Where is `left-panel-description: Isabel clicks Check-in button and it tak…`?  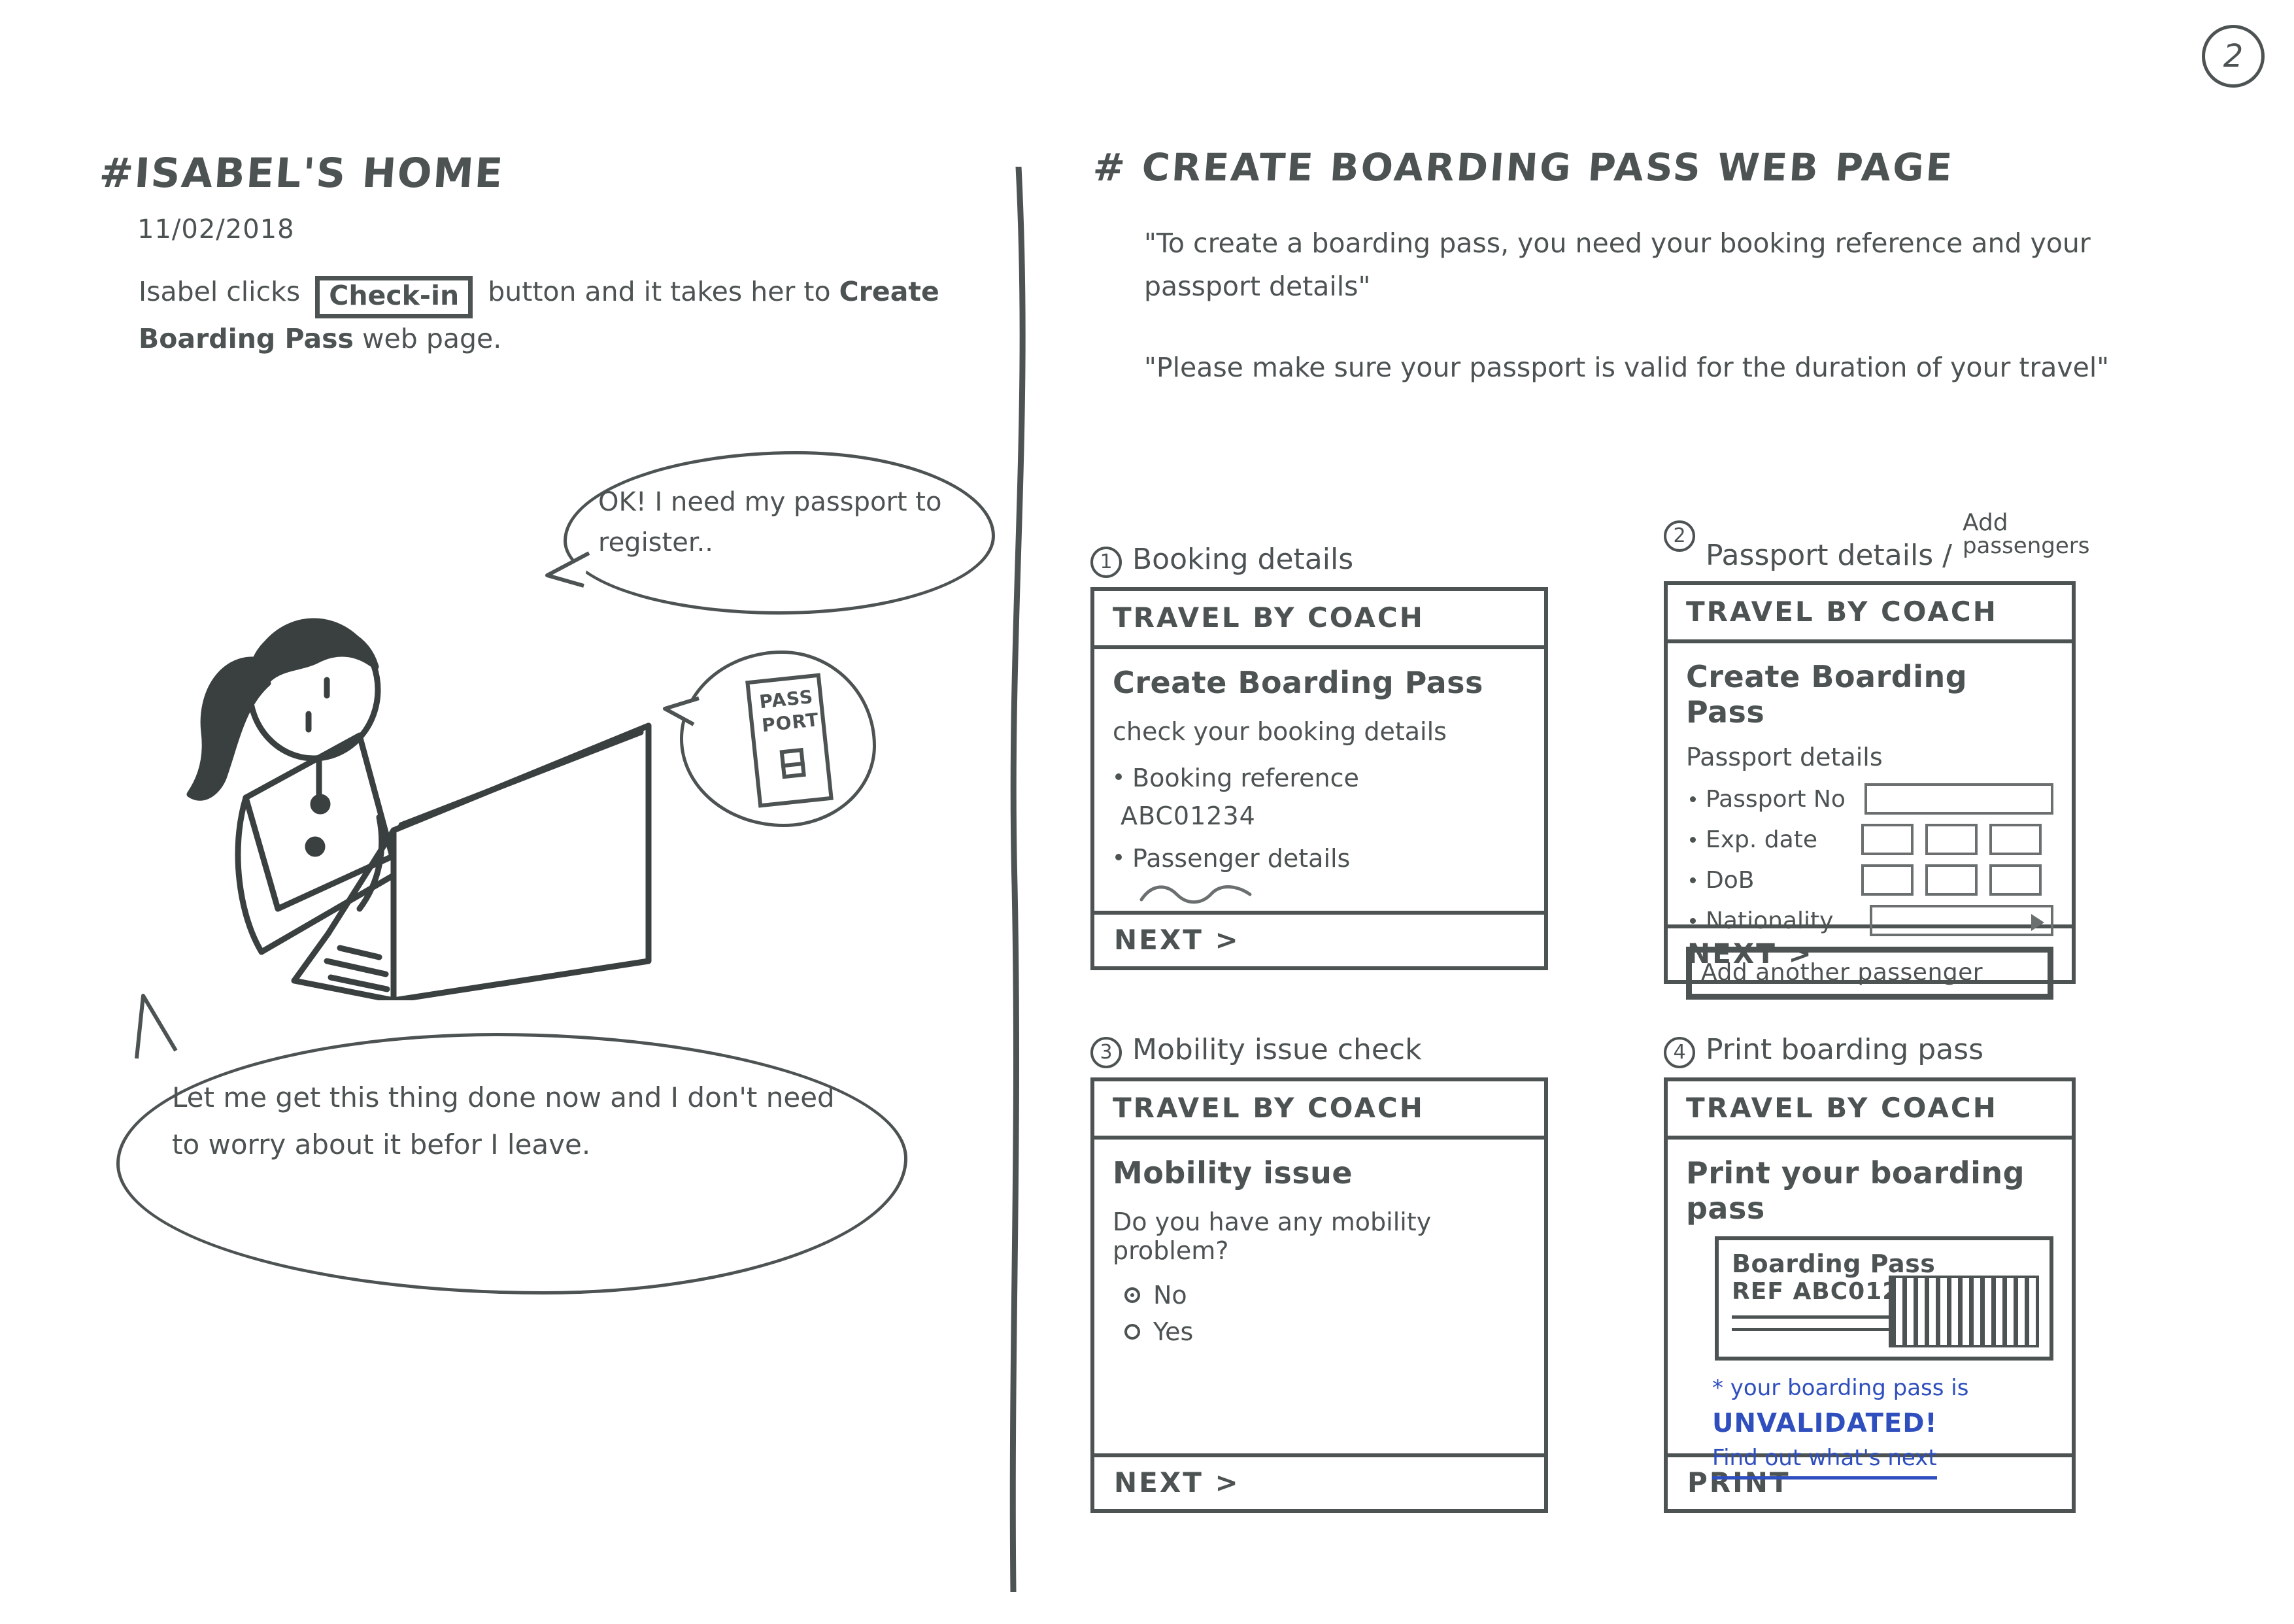 left-panel-description: Isabel clicks Check-in button and it tak… is located at coordinates (547, 315).